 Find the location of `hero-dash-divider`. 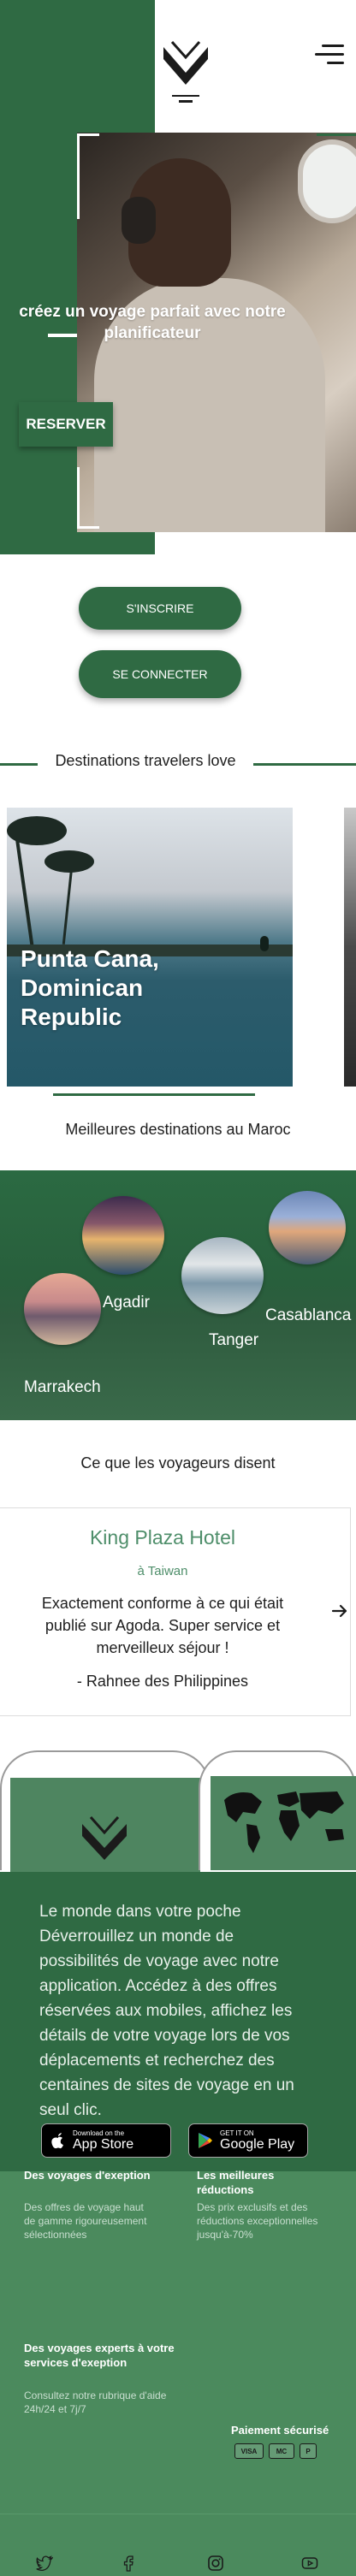

hero-dash-divider is located at coordinates (62, 335).